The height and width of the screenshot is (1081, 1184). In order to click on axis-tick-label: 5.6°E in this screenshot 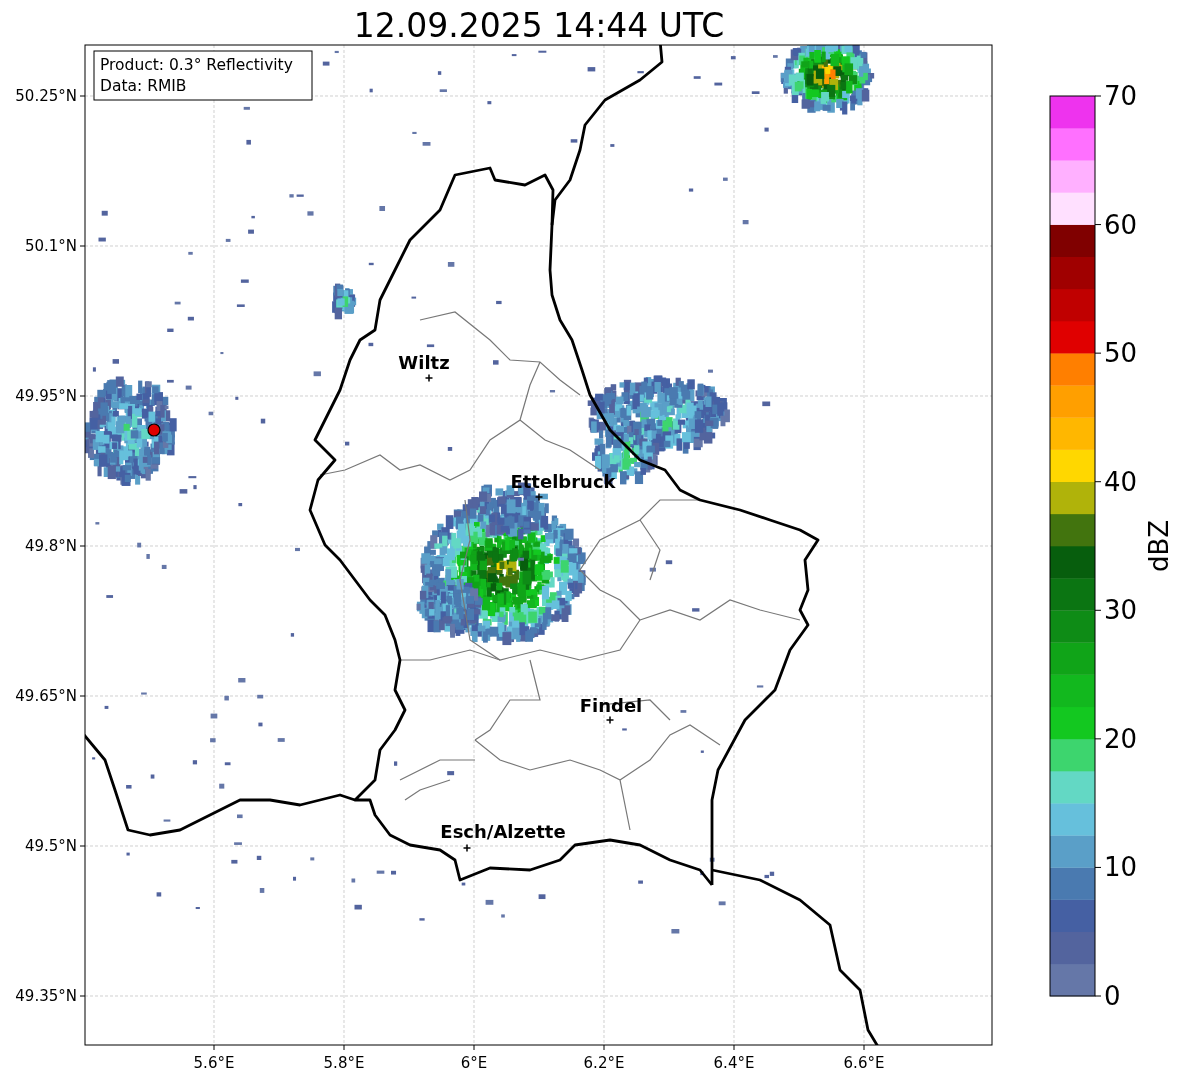, I will do `click(214, 1063)`.